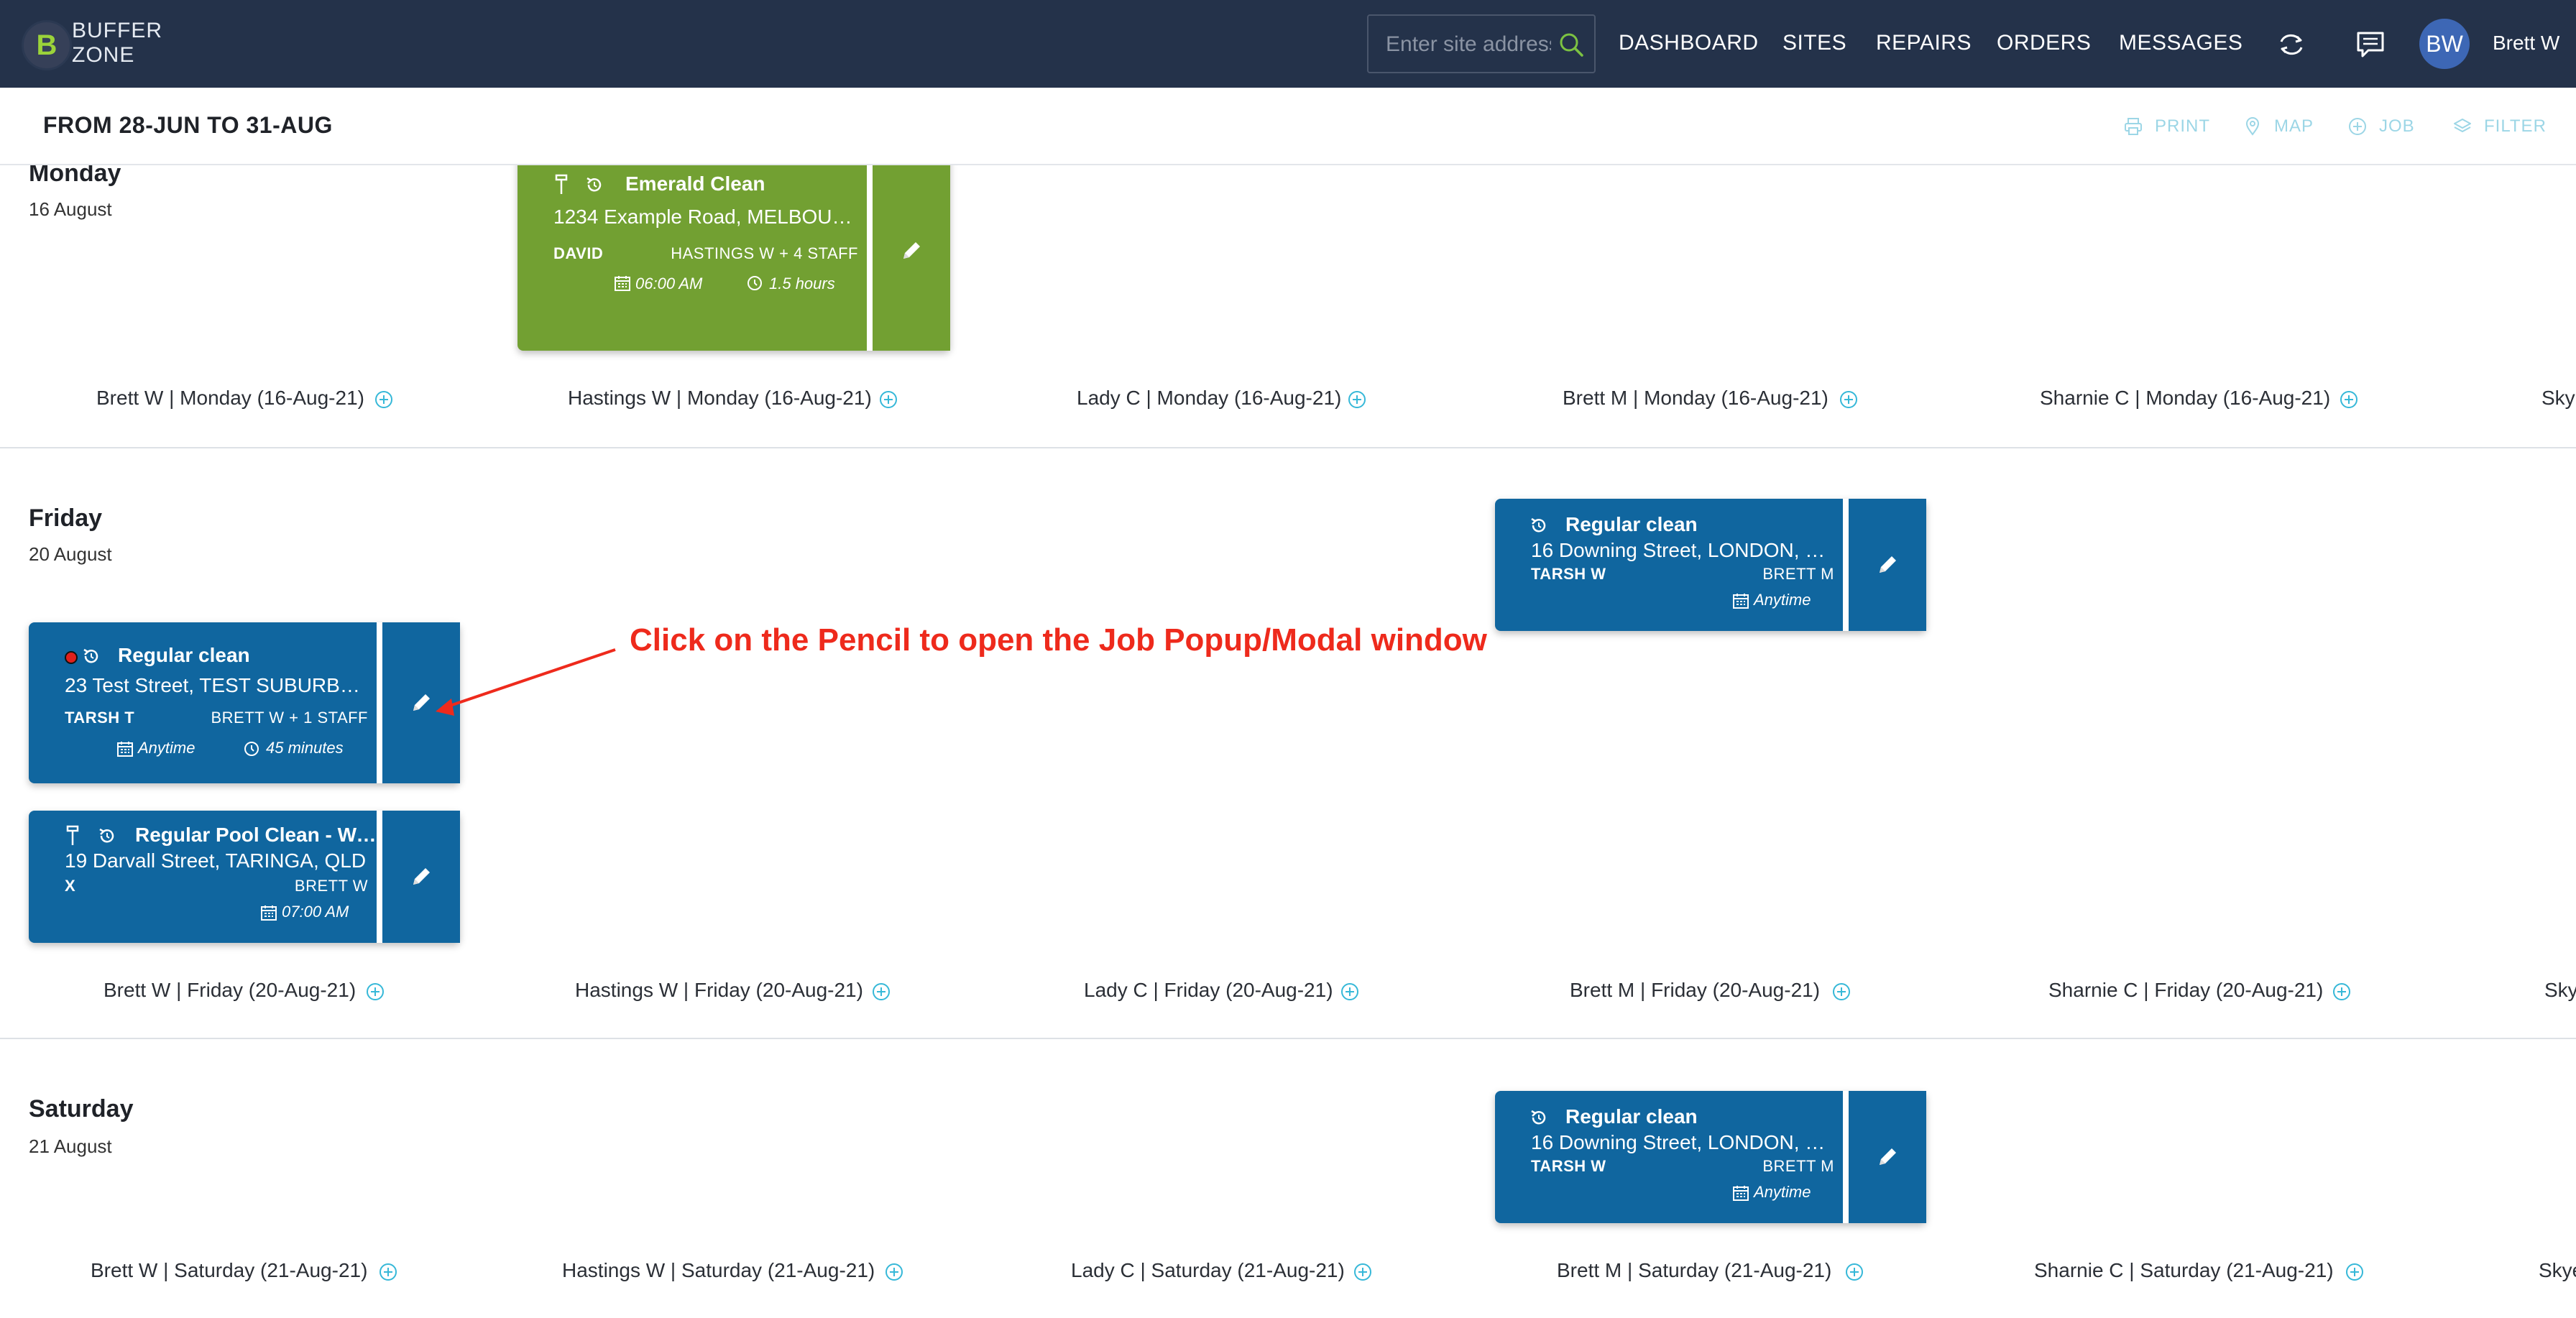  Describe the element at coordinates (718, 1270) in the screenshot. I see `staff-column-label: Hastings W | Saturday (21-Aug-21)` at that location.